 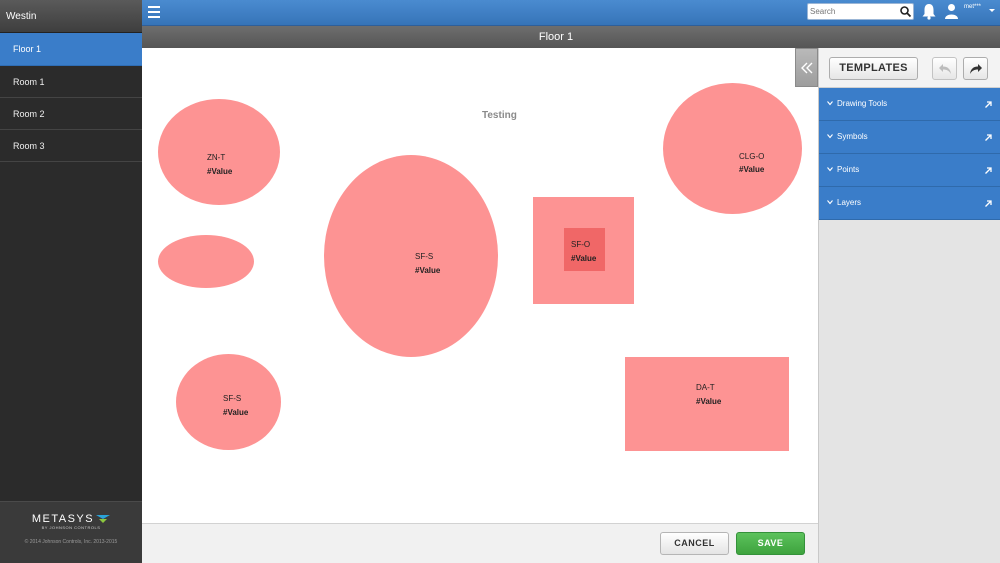 What do you see at coordinates (905, 11) in the screenshot?
I see `search-icon` at bounding box center [905, 11].